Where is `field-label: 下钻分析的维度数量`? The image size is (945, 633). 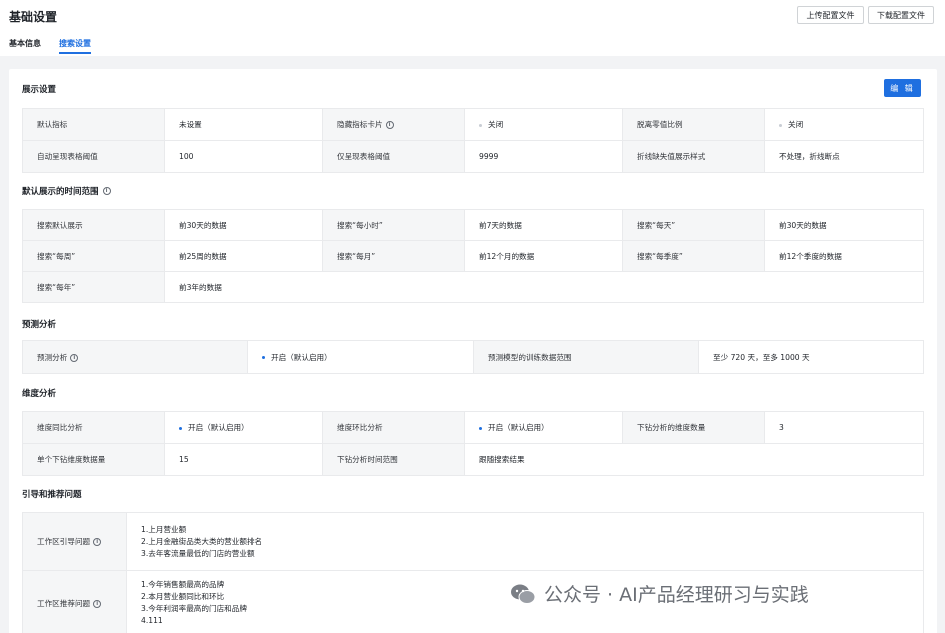 field-label: 下钻分析的维度数量 is located at coordinates (693, 427).